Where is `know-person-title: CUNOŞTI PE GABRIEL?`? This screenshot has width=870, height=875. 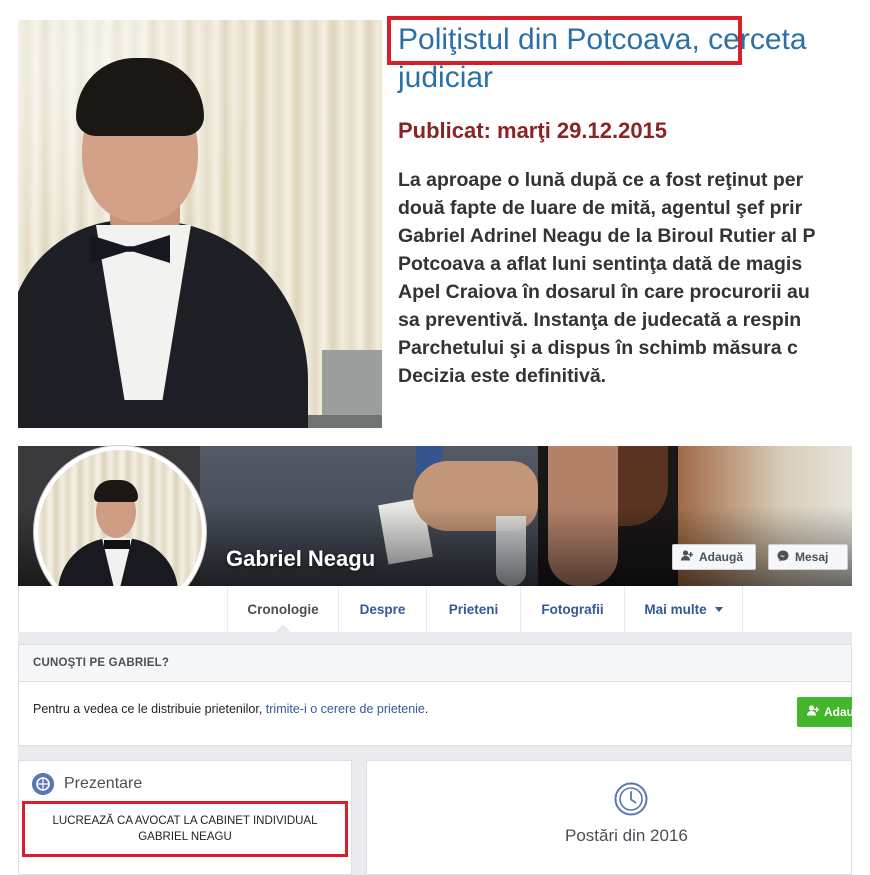 know-person-title: CUNOŞTI PE GABRIEL? is located at coordinates (101, 663).